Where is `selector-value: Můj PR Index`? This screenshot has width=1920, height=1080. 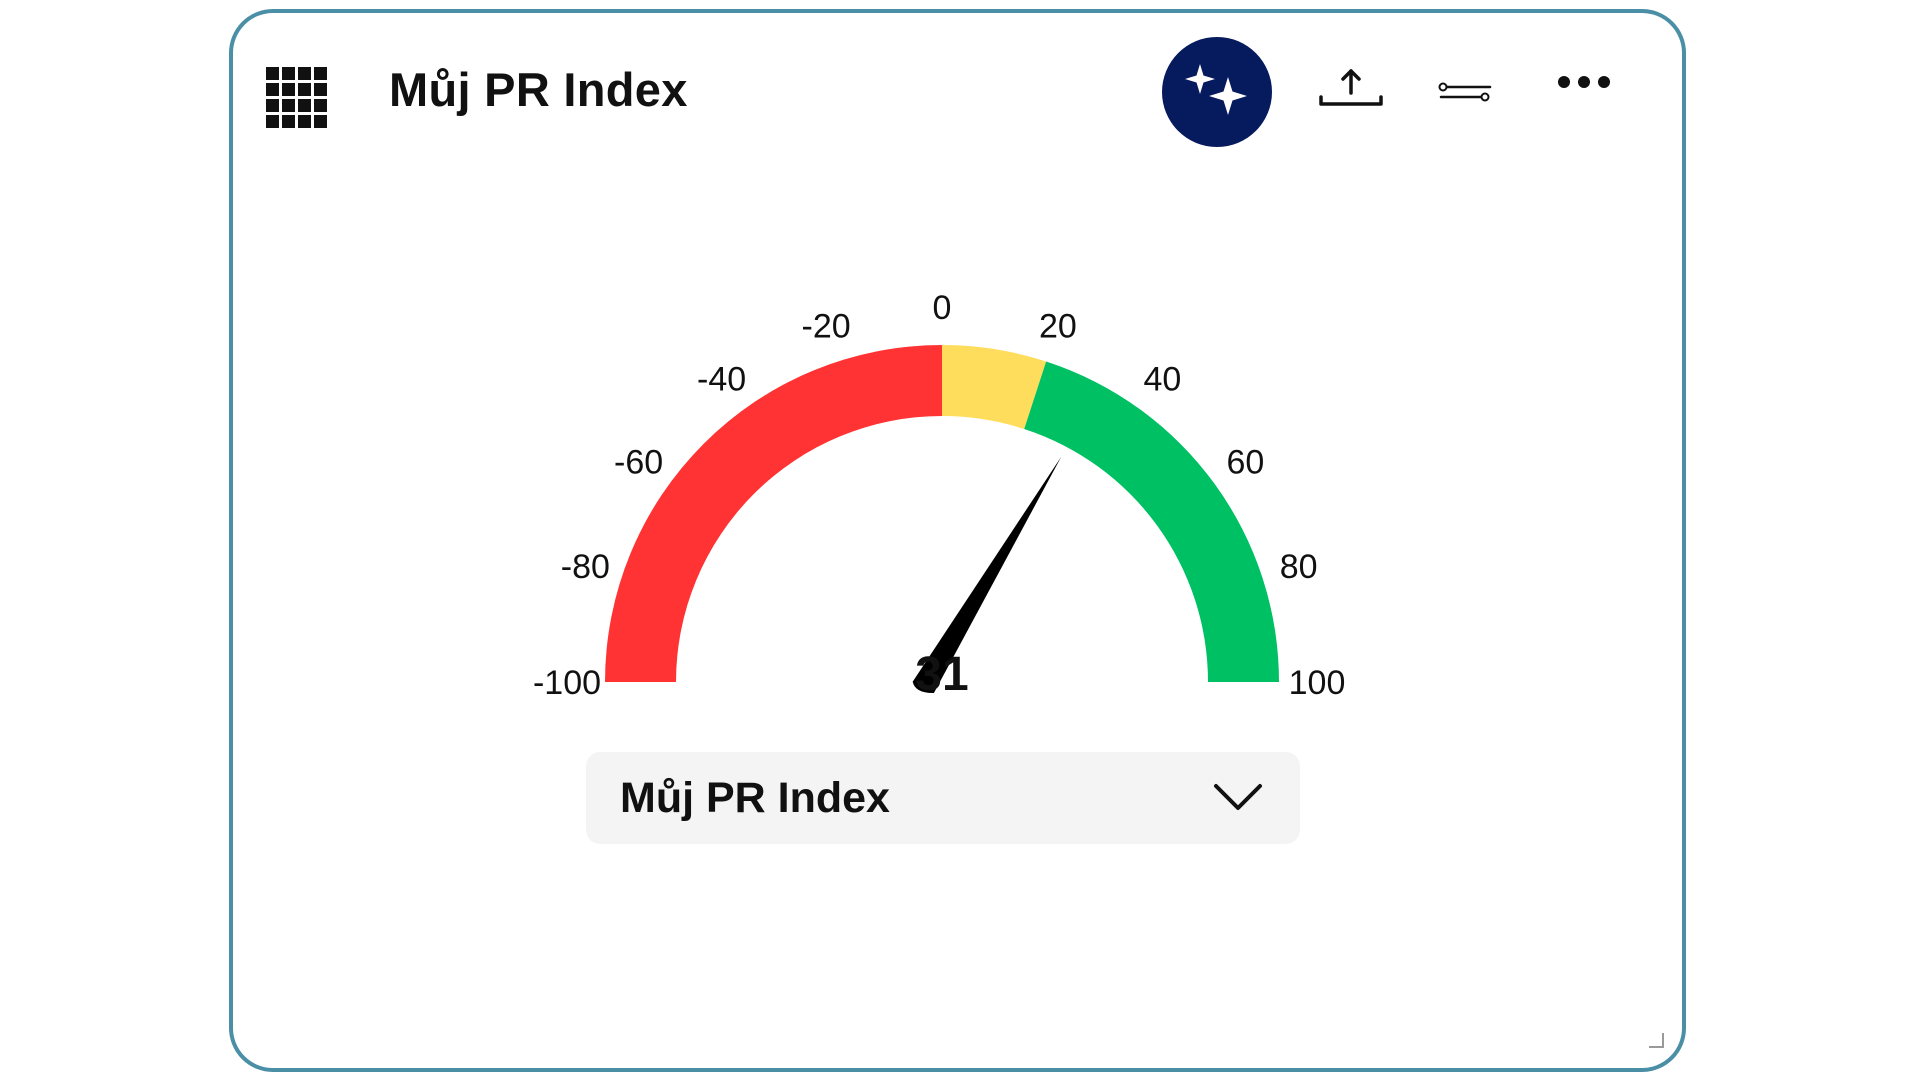 selector-value: Můj PR Index is located at coordinates (755, 798).